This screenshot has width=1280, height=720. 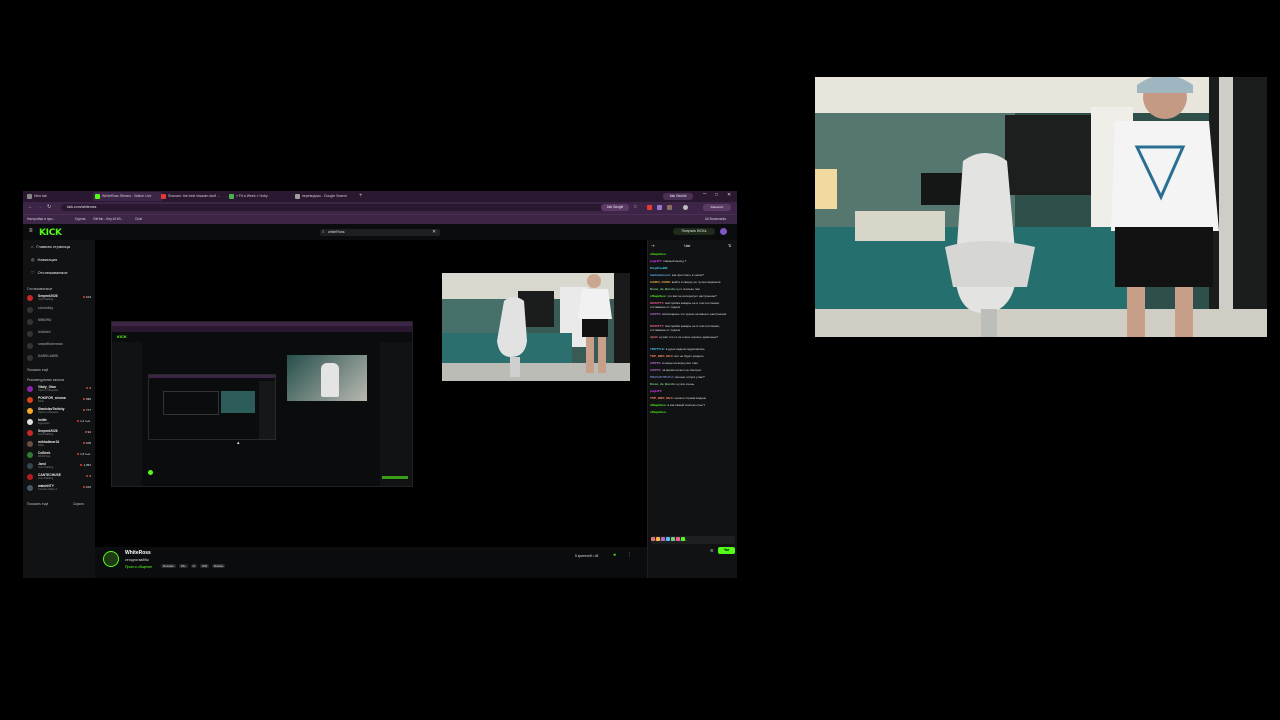 I want to click on forward-icon: →, so click(x=39, y=207).